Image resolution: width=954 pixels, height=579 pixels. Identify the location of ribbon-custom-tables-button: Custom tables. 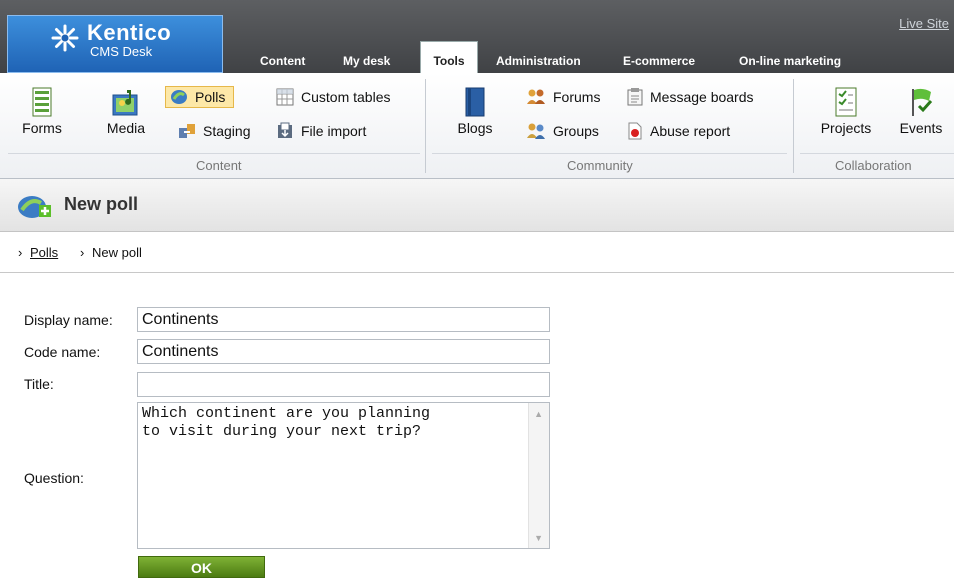
(333, 97).